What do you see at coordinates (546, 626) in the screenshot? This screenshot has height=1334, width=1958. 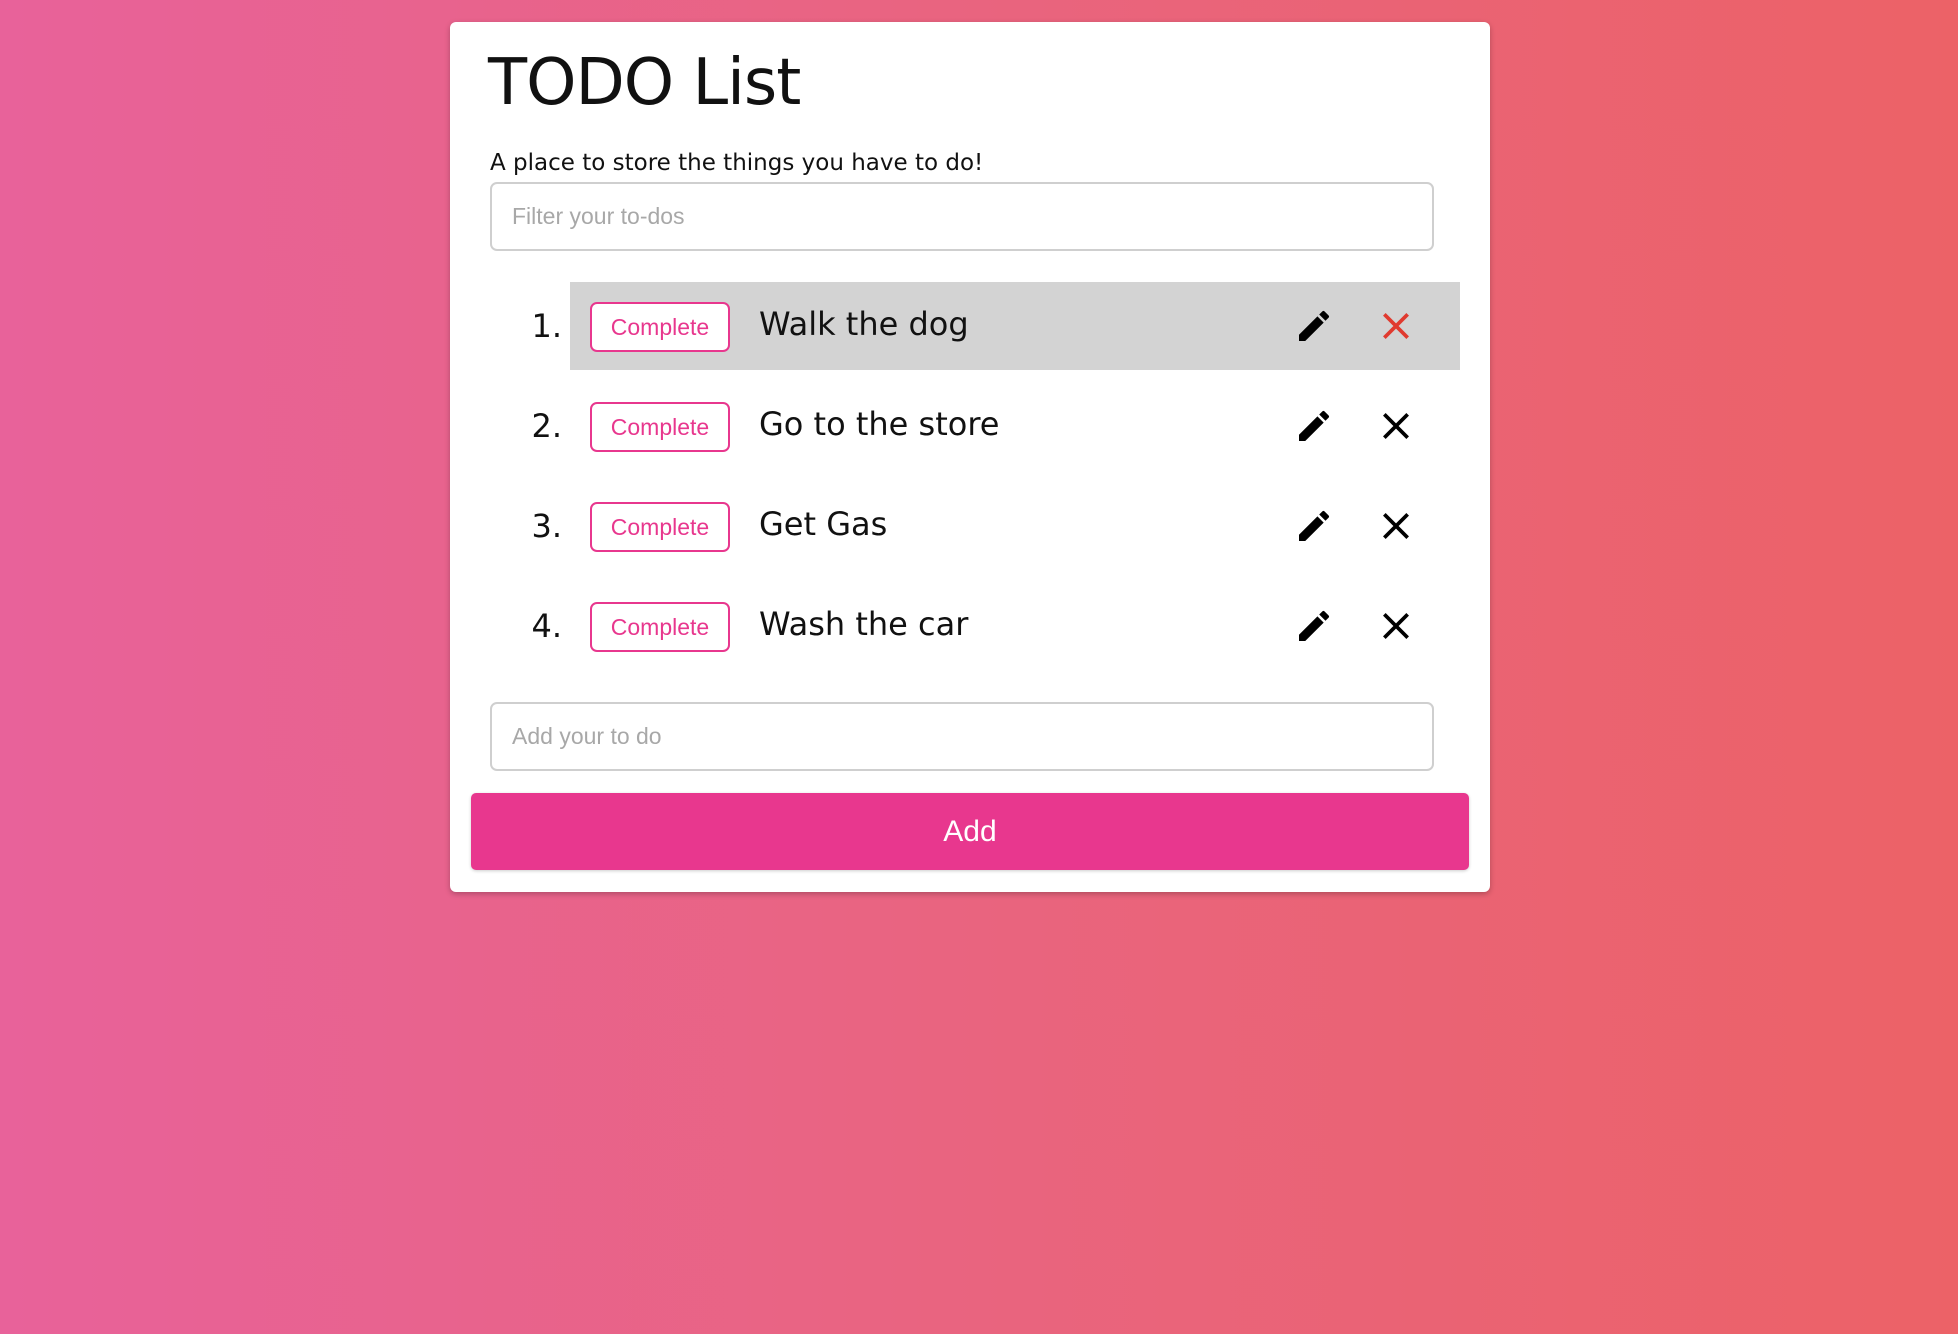 I see `todo-number: 4.` at bounding box center [546, 626].